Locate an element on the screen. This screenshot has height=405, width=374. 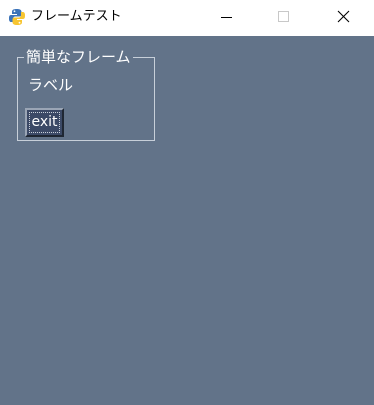
exit-button: exit is located at coordinates (44, 122).